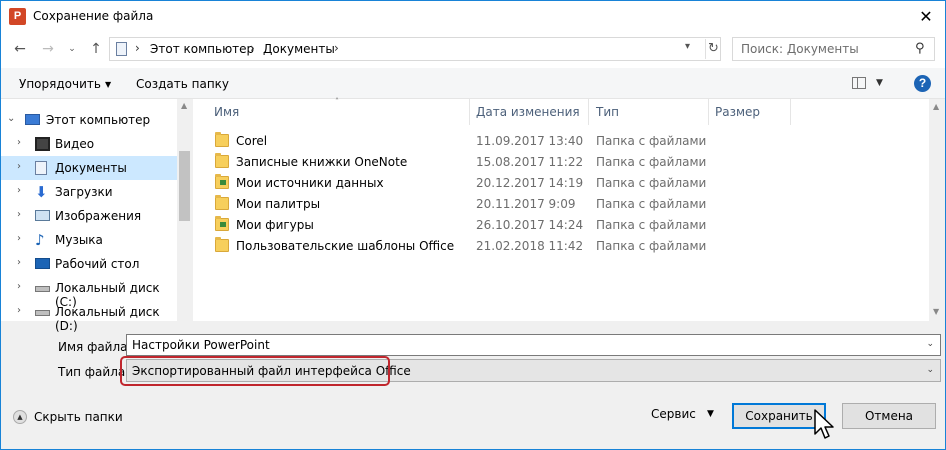  Describe the element at coordinates (97, 264) in the screenshot. I see `sidebar-item-label: Рабочий стол` at that location.